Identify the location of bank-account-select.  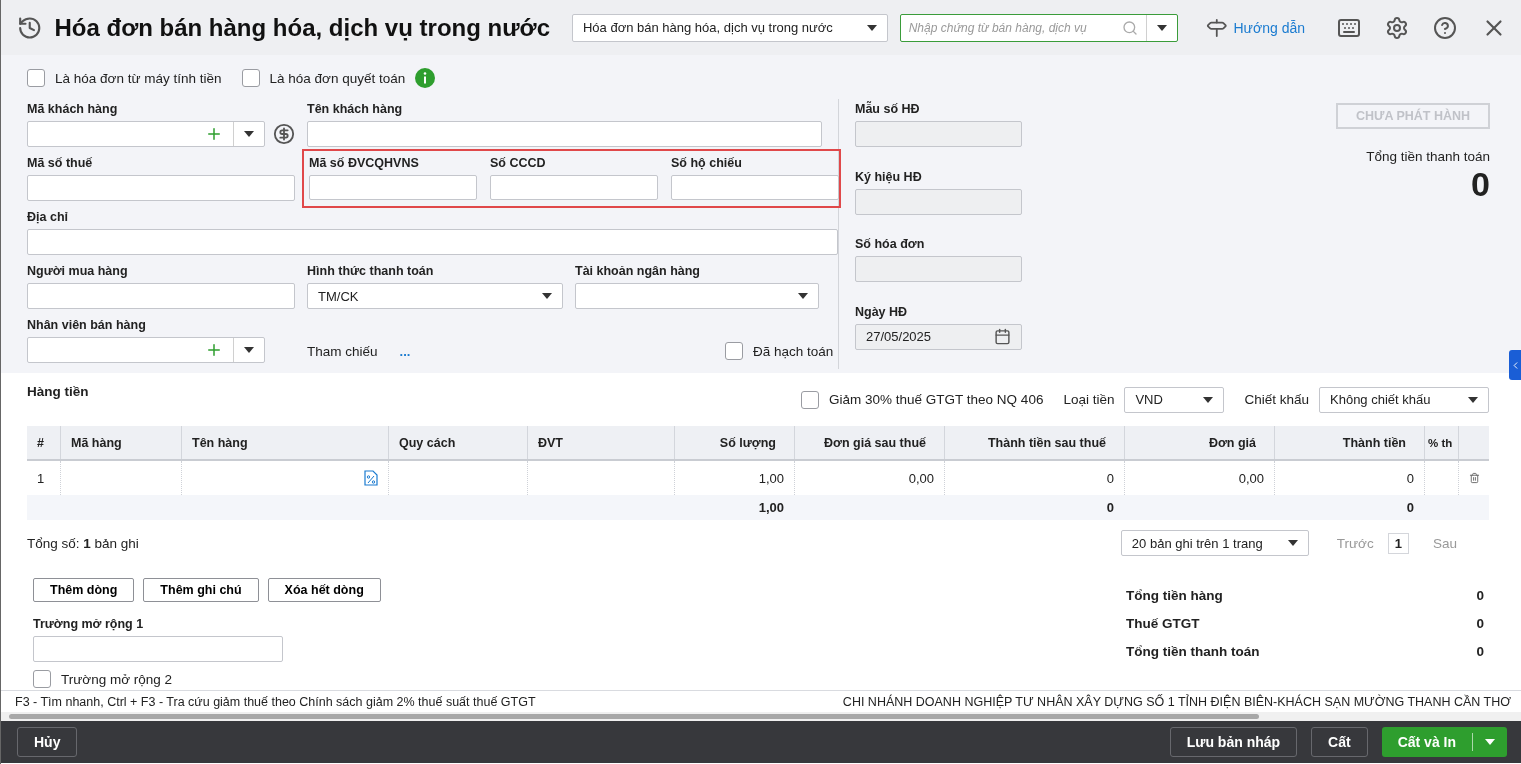
(697, 296).